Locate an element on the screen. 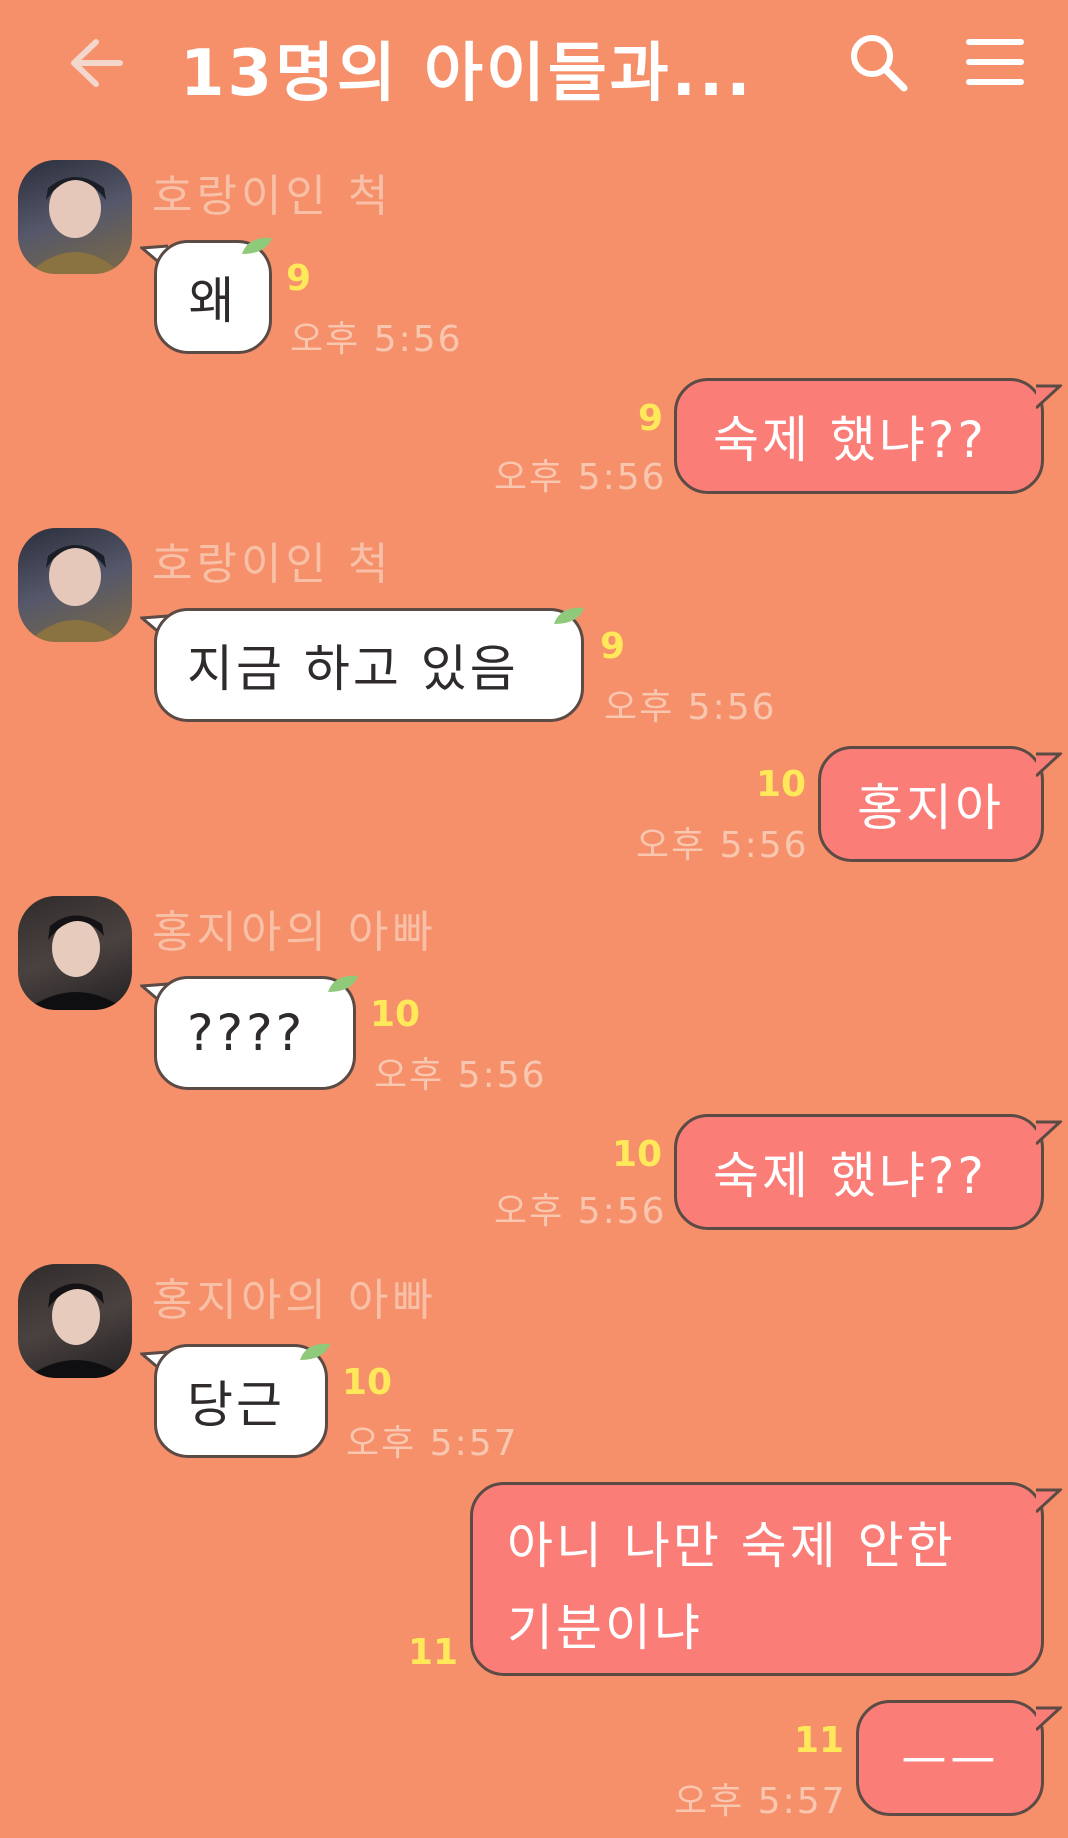 Image resolution: width=1068 pixels, height=1838 pixels. message-bubble: 왜 is located at coordinates (213, 297).